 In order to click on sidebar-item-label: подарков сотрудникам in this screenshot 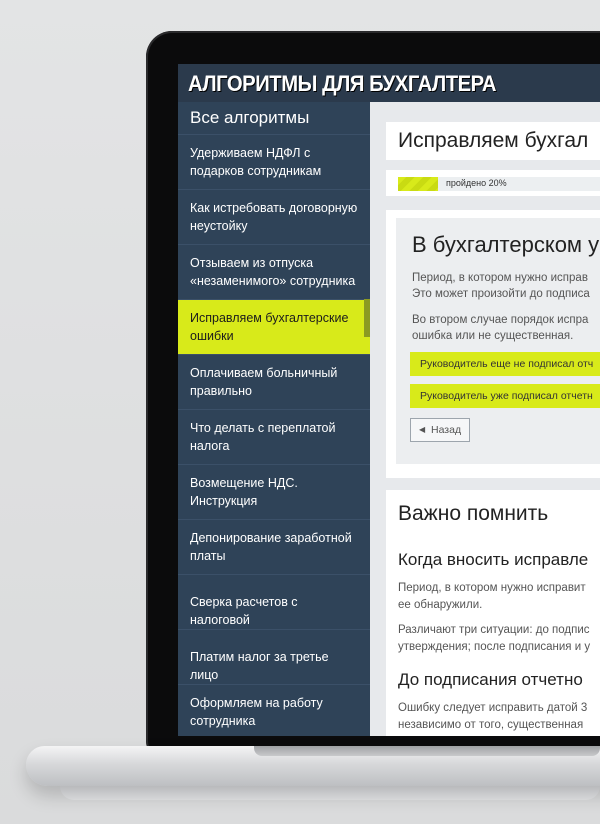, I will do `click(256, 171)`.